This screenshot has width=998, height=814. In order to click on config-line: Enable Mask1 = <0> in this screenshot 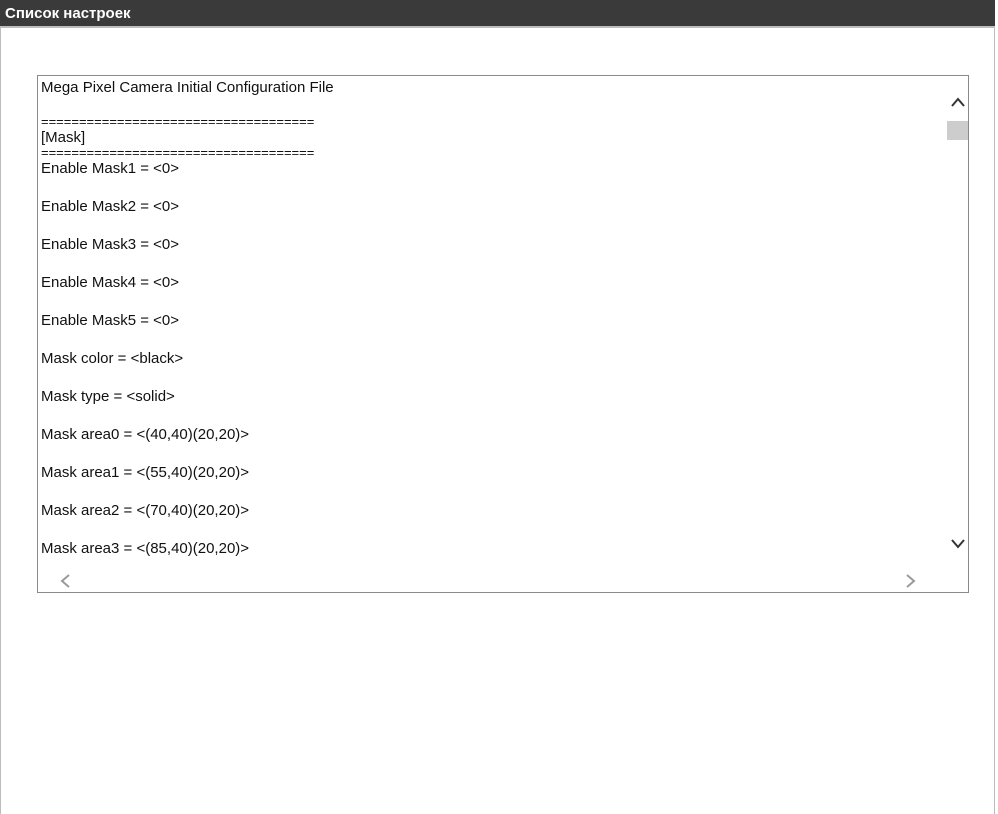, I will do `click(110, 168)`.